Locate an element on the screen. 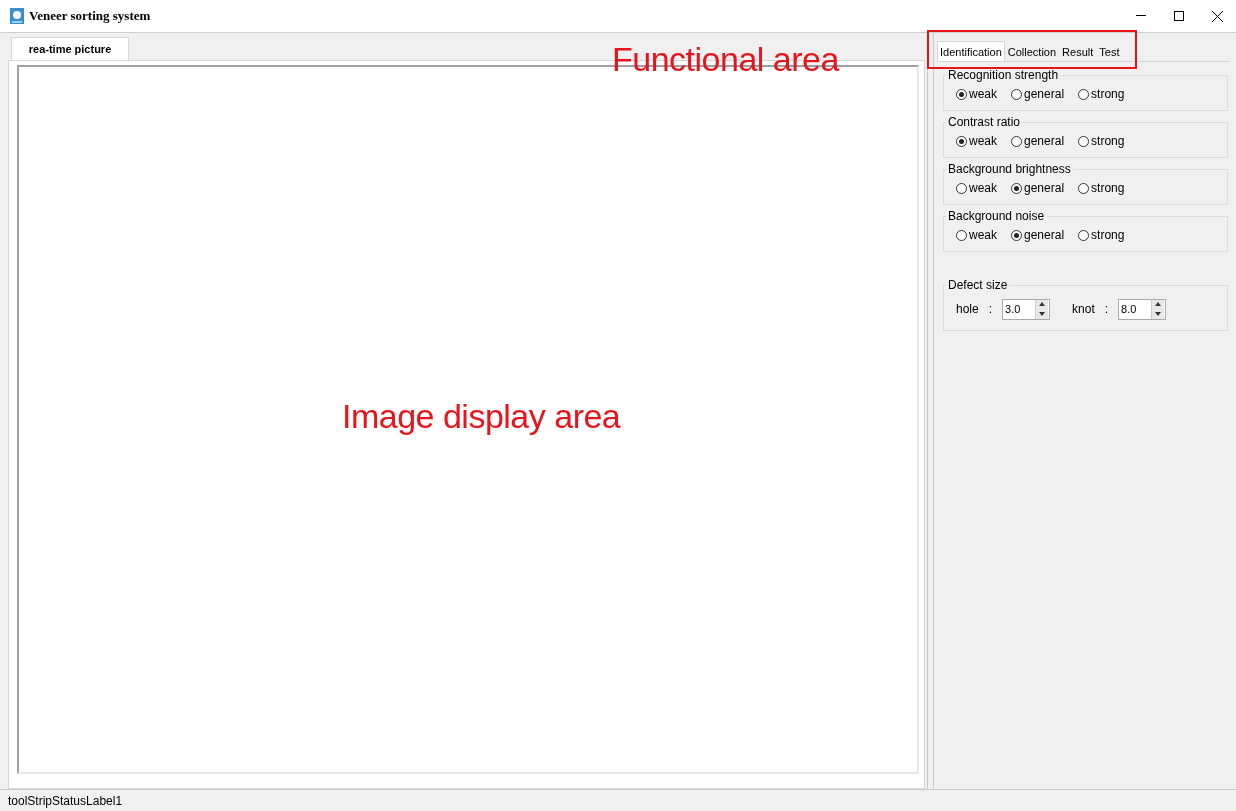  group-title: Recognition strength is located at coordinates (1003, 75).